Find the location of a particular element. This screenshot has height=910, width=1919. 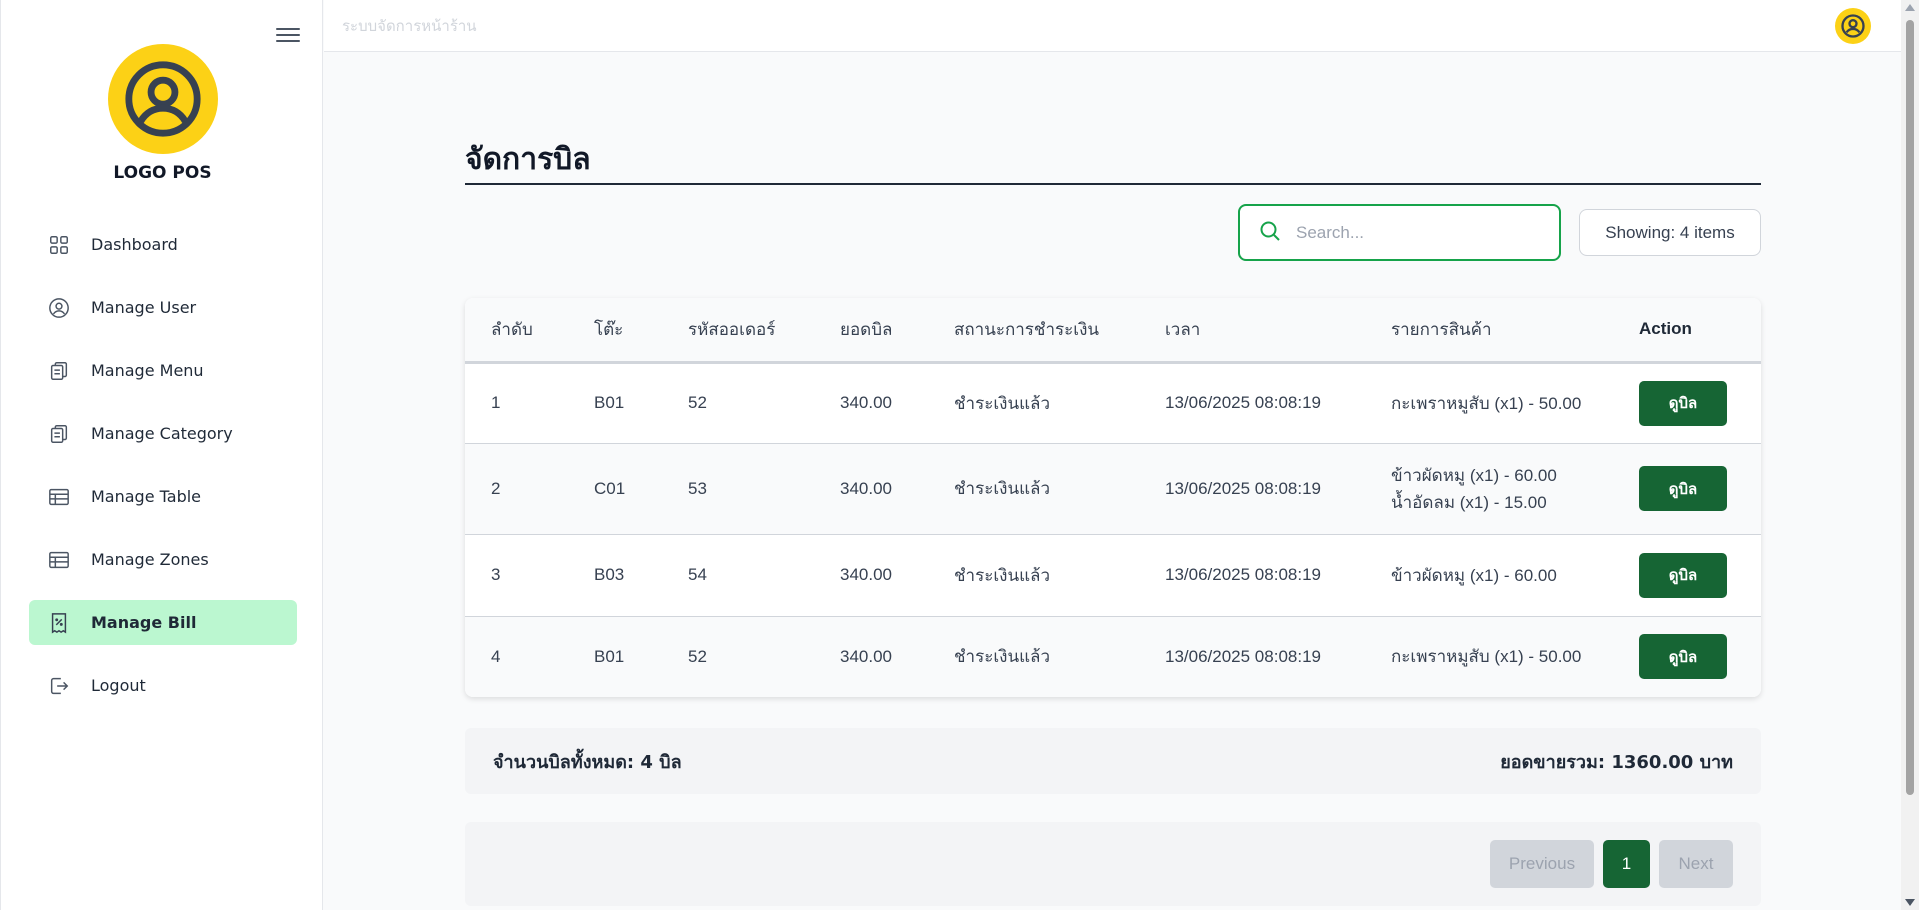

header-title: ระบบจัดการหน้าร้าน is located at coordinates (409, 26).